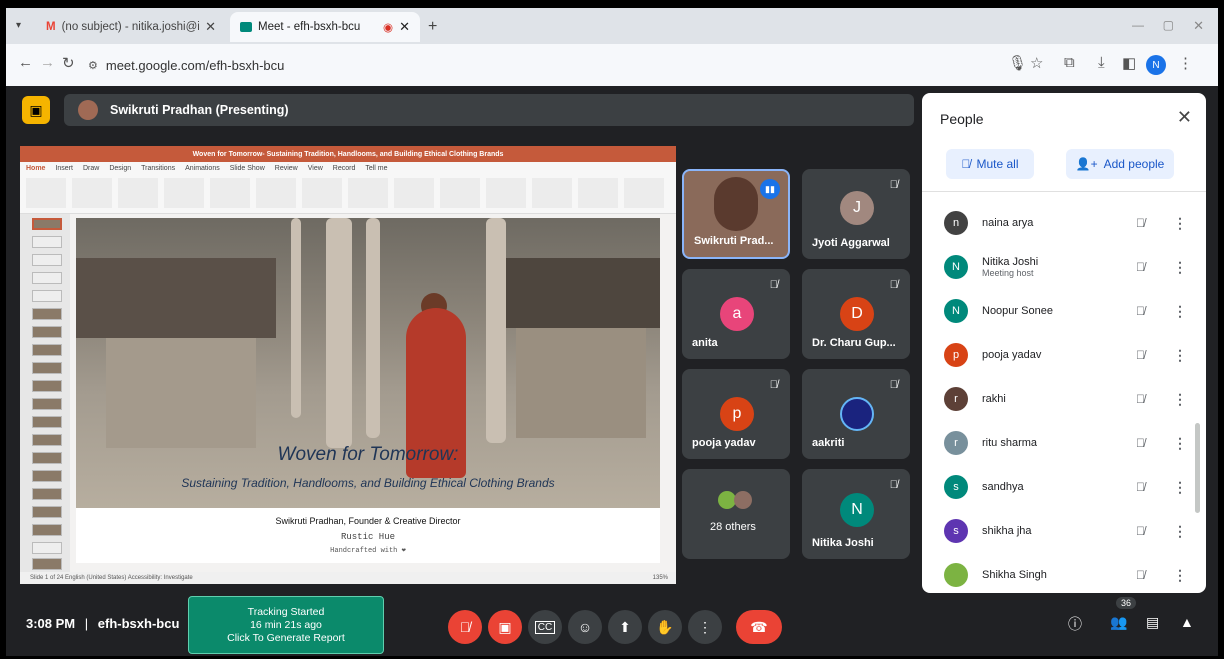 The width and height of the screenshot is (1224, 659). Describe the element at coordinates (545, 627) in the screenshot. I see `captions-button: CC` at that location.